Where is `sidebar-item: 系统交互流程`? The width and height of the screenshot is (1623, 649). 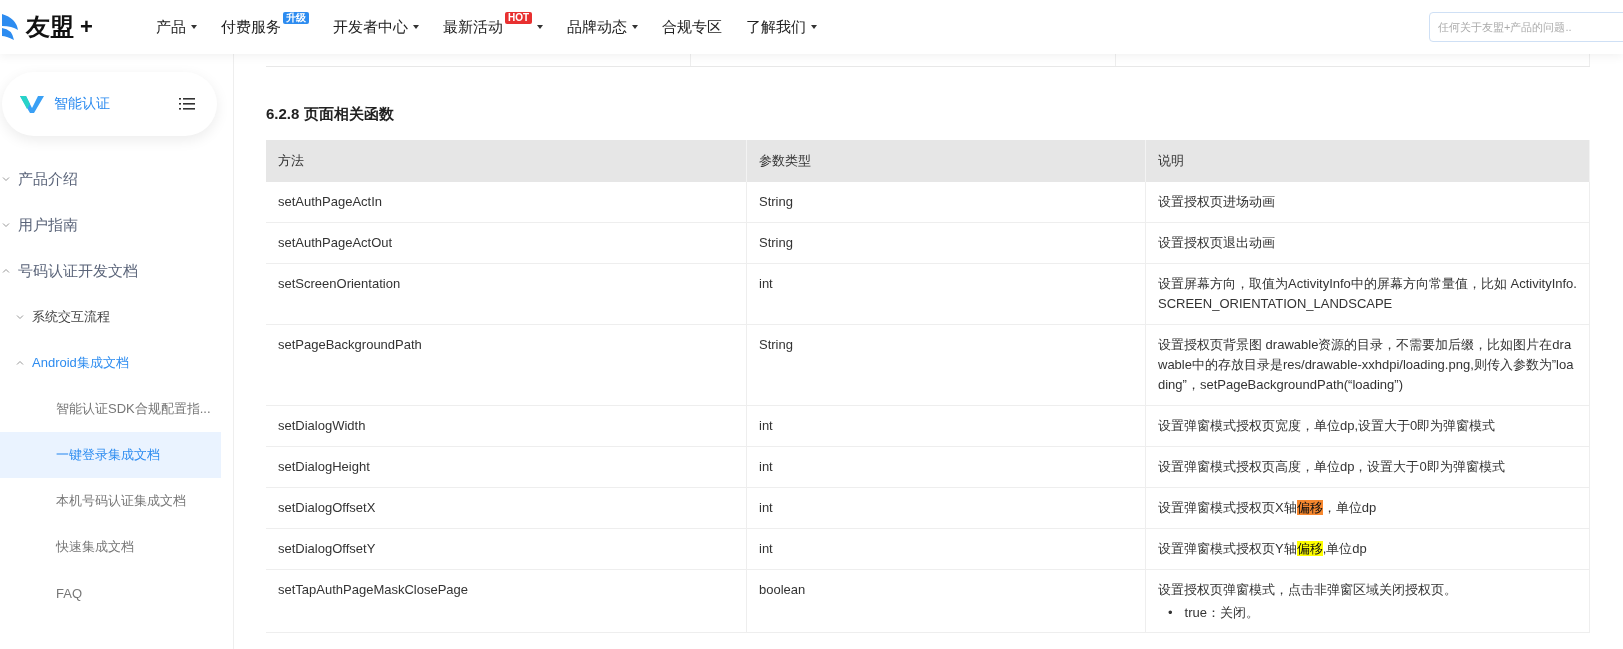
sidebar-item: 系统交互流程 is located at coordinates (110, 317).